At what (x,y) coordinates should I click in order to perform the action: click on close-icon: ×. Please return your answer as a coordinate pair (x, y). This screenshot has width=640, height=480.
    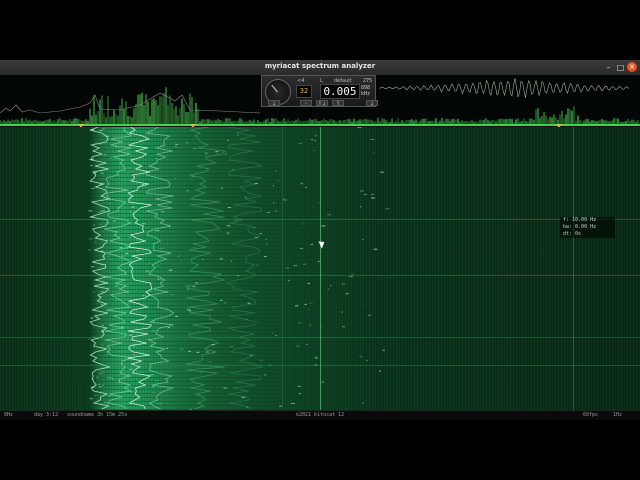
    Looking at the image, I should click on (632, 67).